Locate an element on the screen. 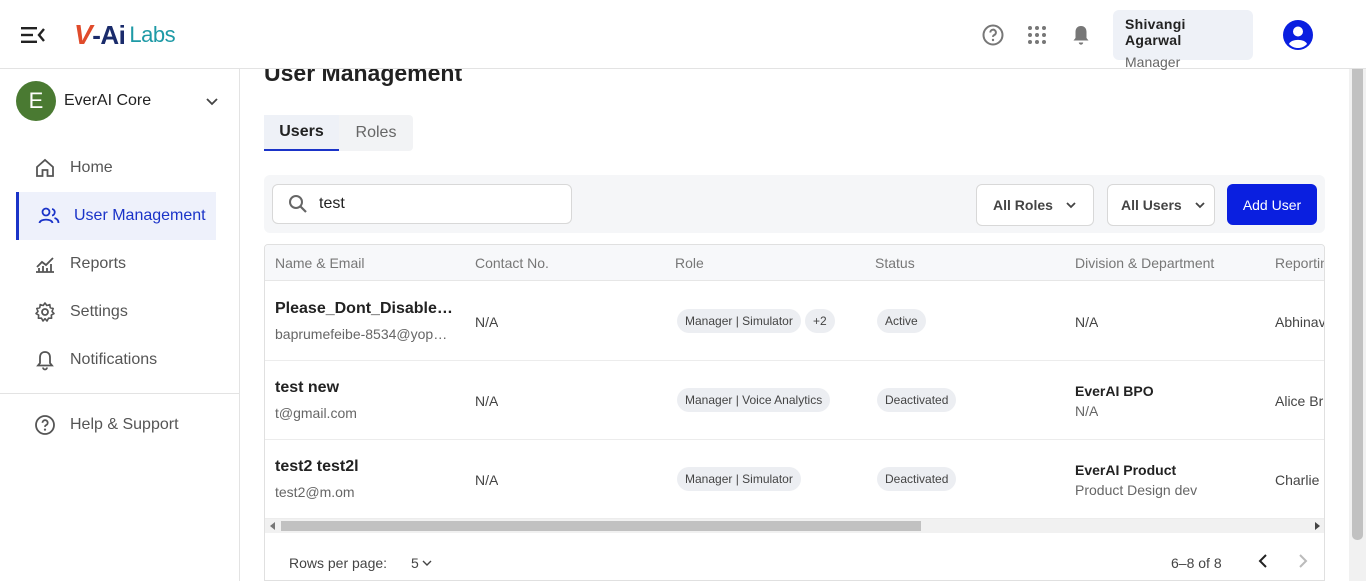  sidebar-item-settings: Settings is located at coordinates (116, 312).